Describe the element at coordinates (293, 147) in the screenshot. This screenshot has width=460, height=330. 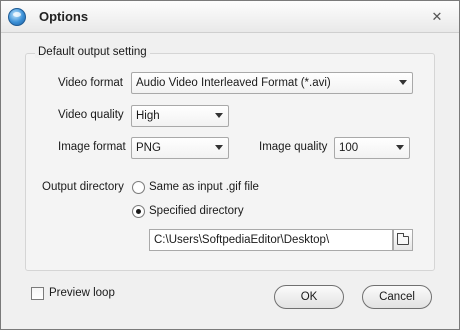
I see `image-quality-label: Image quality` at that location.